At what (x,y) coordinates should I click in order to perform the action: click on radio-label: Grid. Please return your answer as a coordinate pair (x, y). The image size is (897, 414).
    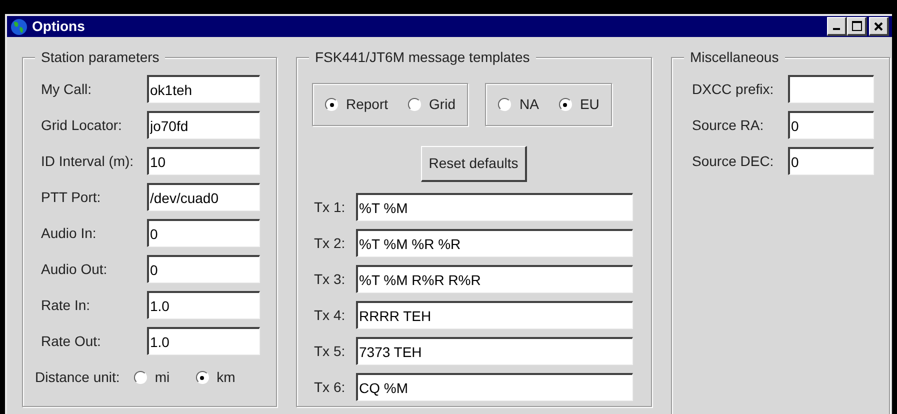
    Looking at the image, I should click on (442, 104).